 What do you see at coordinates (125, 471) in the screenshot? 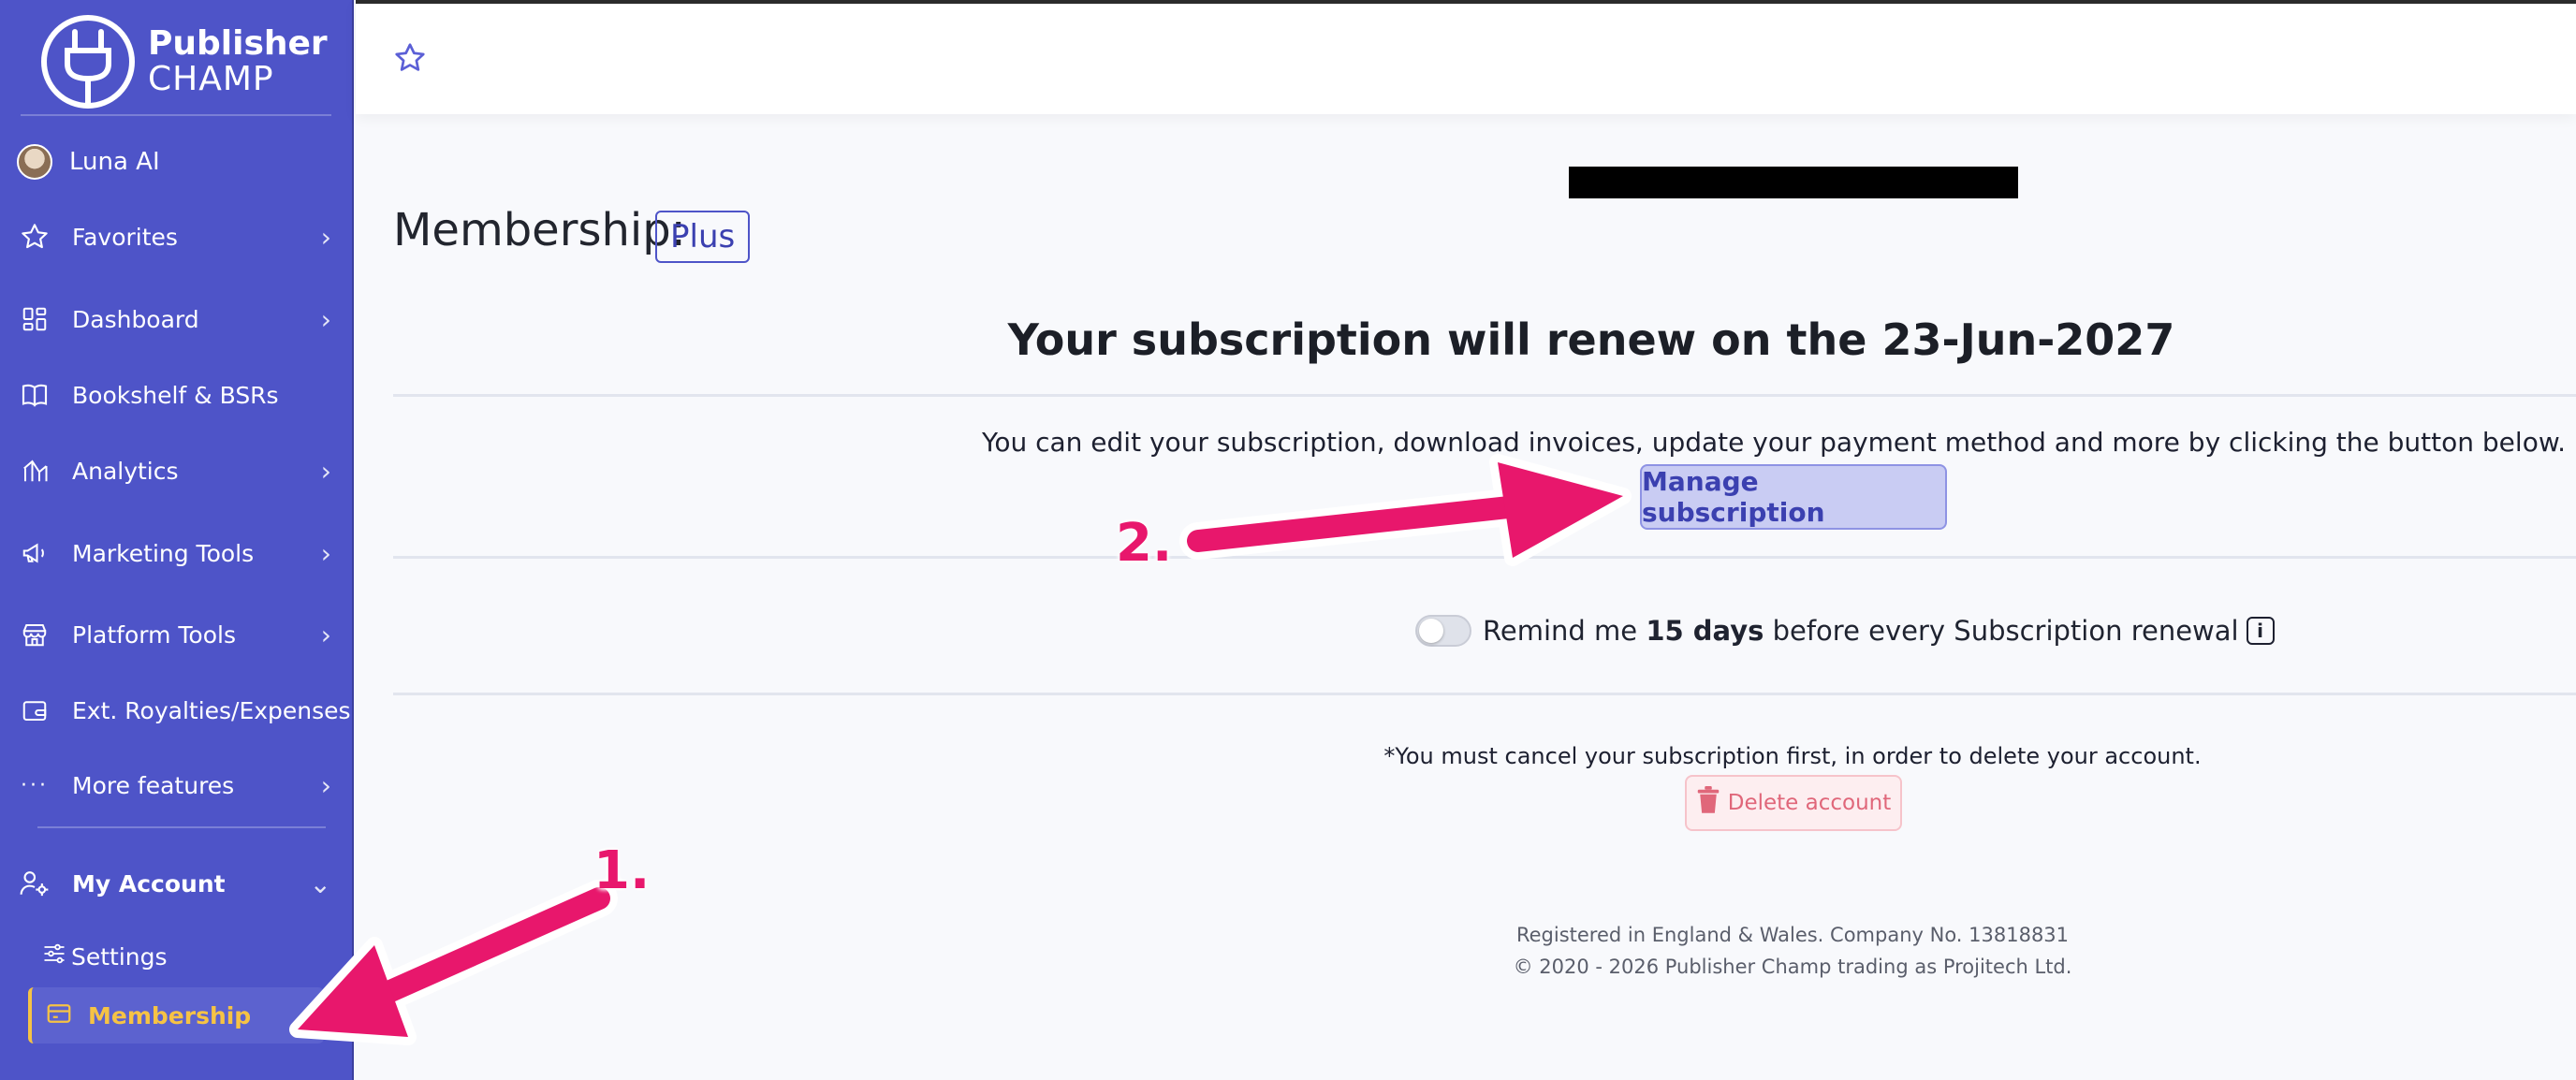
I see `sidebar-item-label: Analytics` at bounding box center [125, 471].